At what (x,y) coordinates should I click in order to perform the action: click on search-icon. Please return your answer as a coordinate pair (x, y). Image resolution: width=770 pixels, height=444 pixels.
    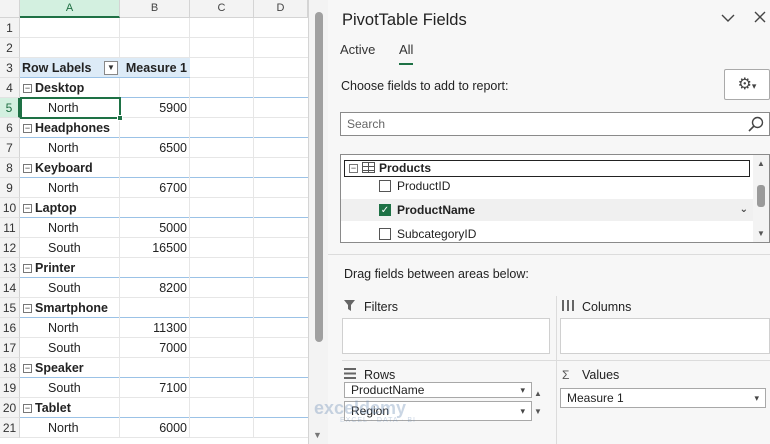
    Looking at the image, I should click on (756, 124).